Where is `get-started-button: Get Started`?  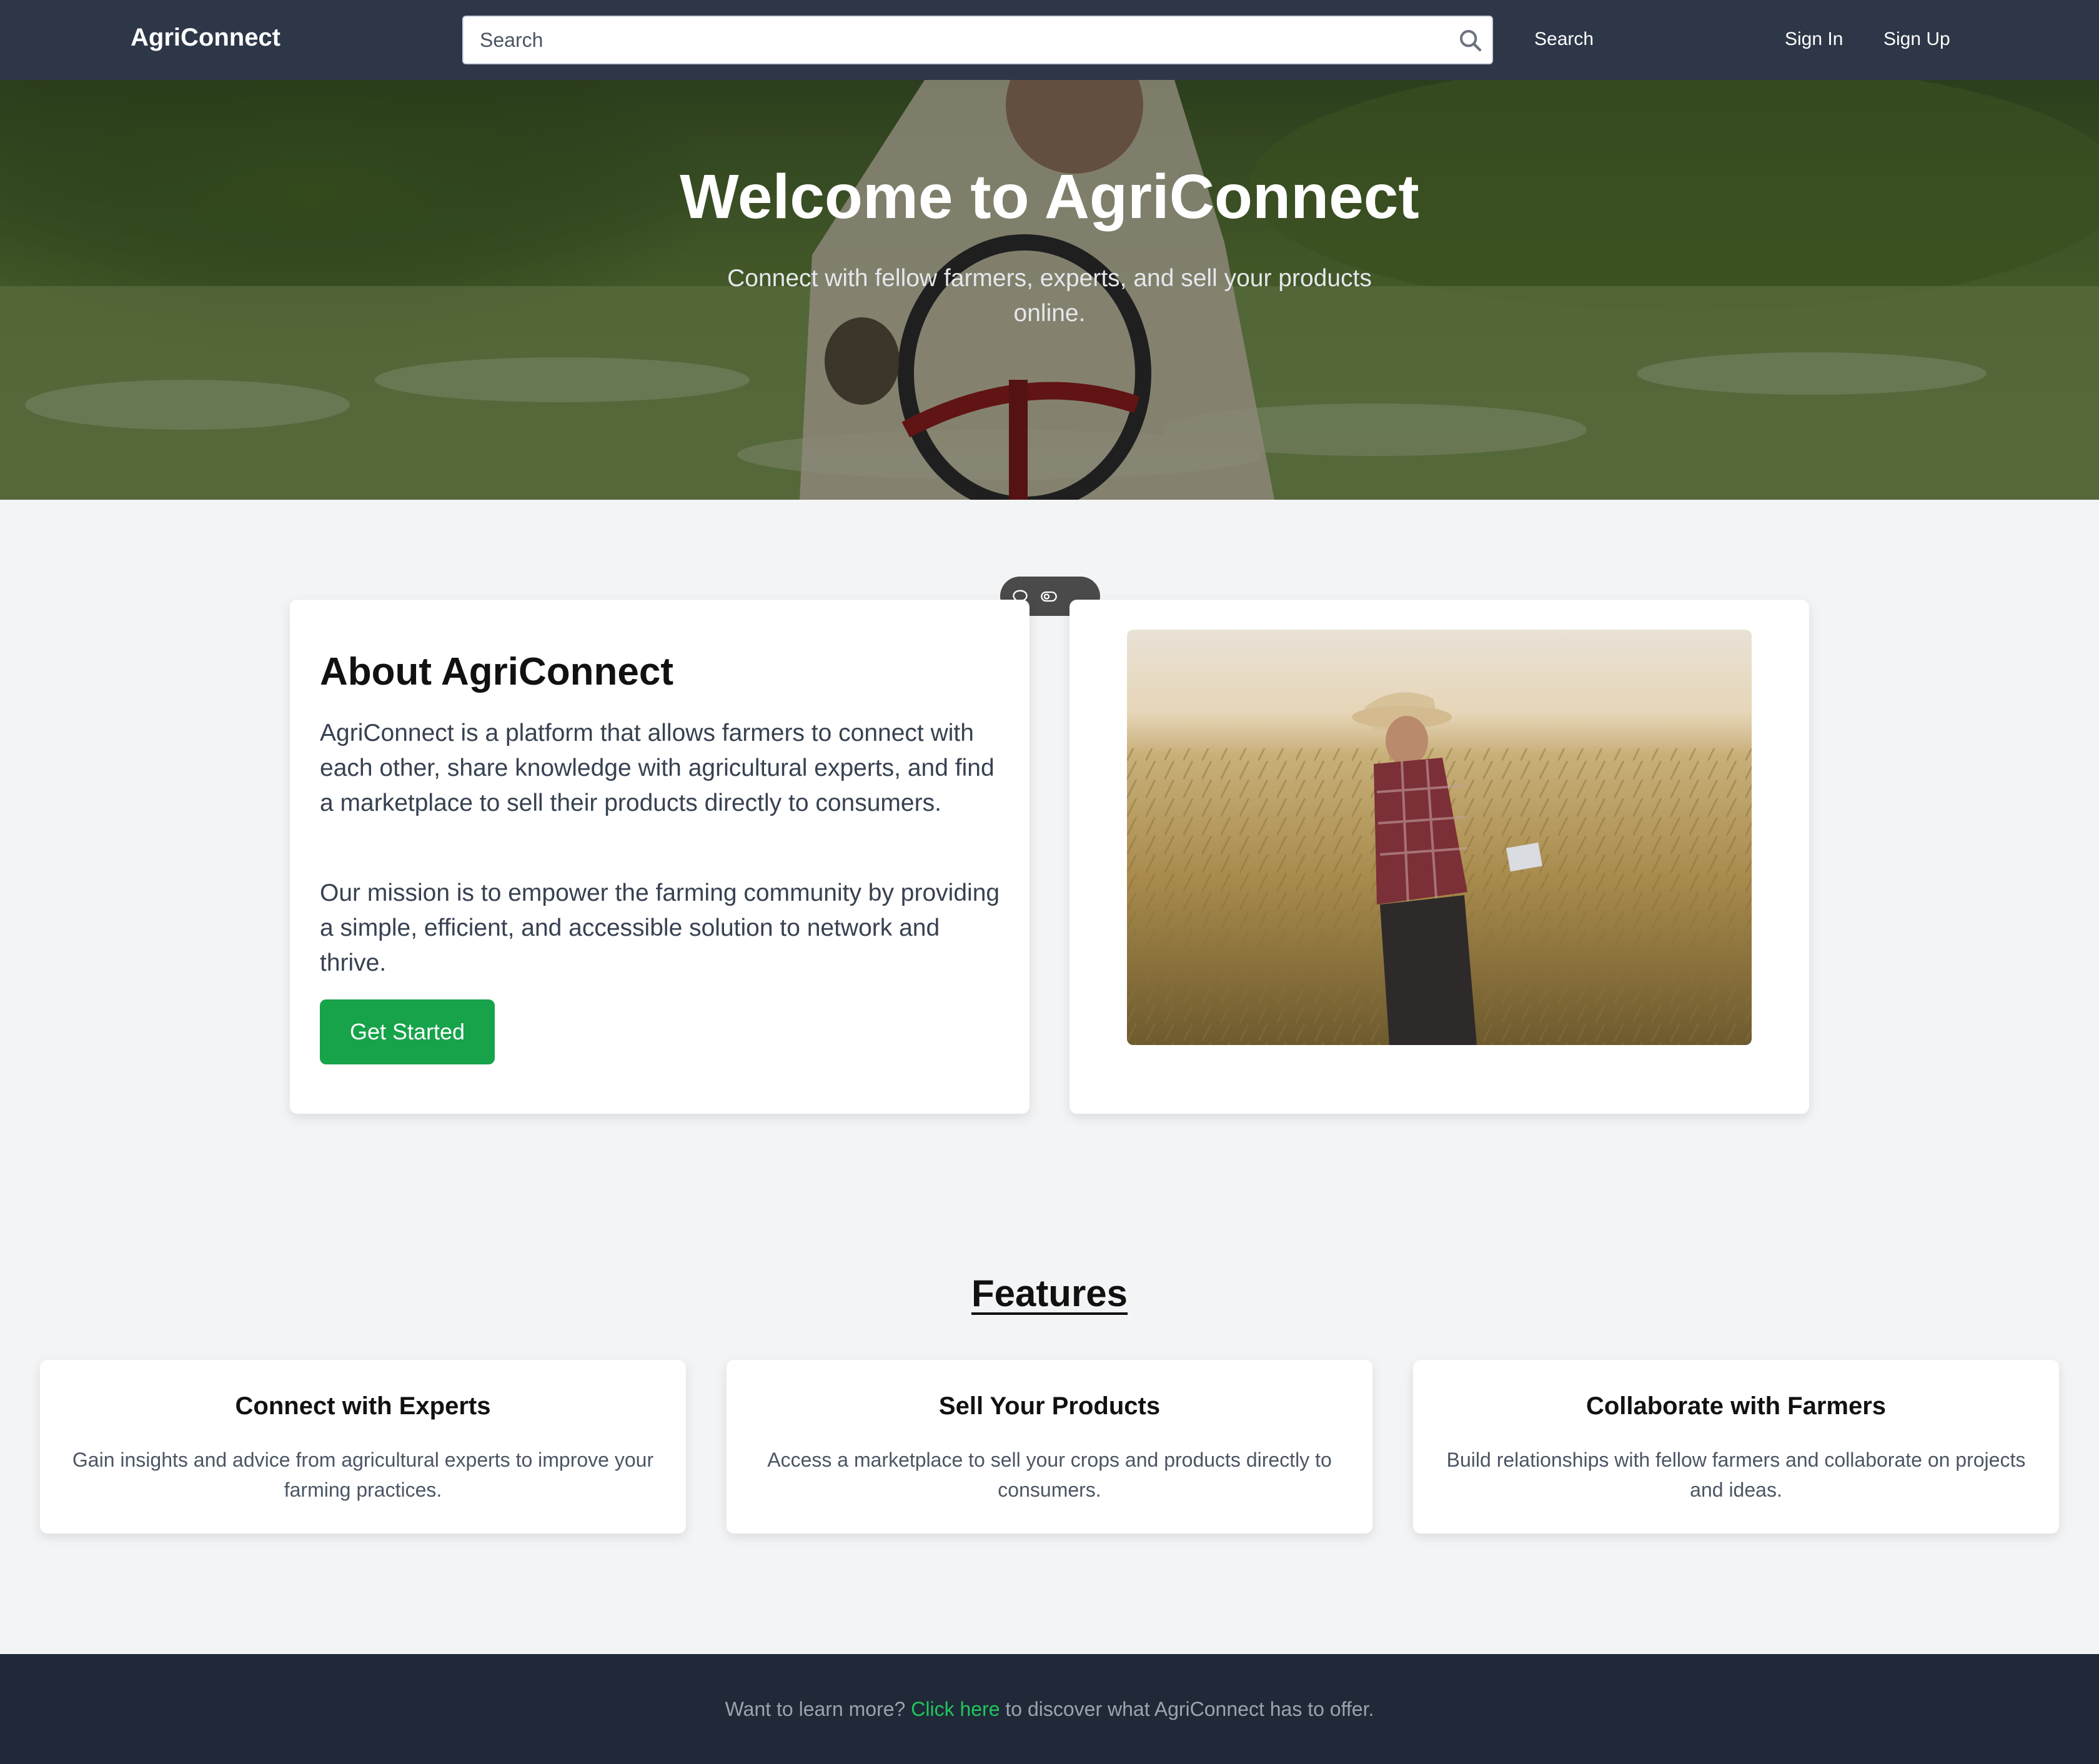 get-started-button: Get Started is located at coordinates (408, 1031).